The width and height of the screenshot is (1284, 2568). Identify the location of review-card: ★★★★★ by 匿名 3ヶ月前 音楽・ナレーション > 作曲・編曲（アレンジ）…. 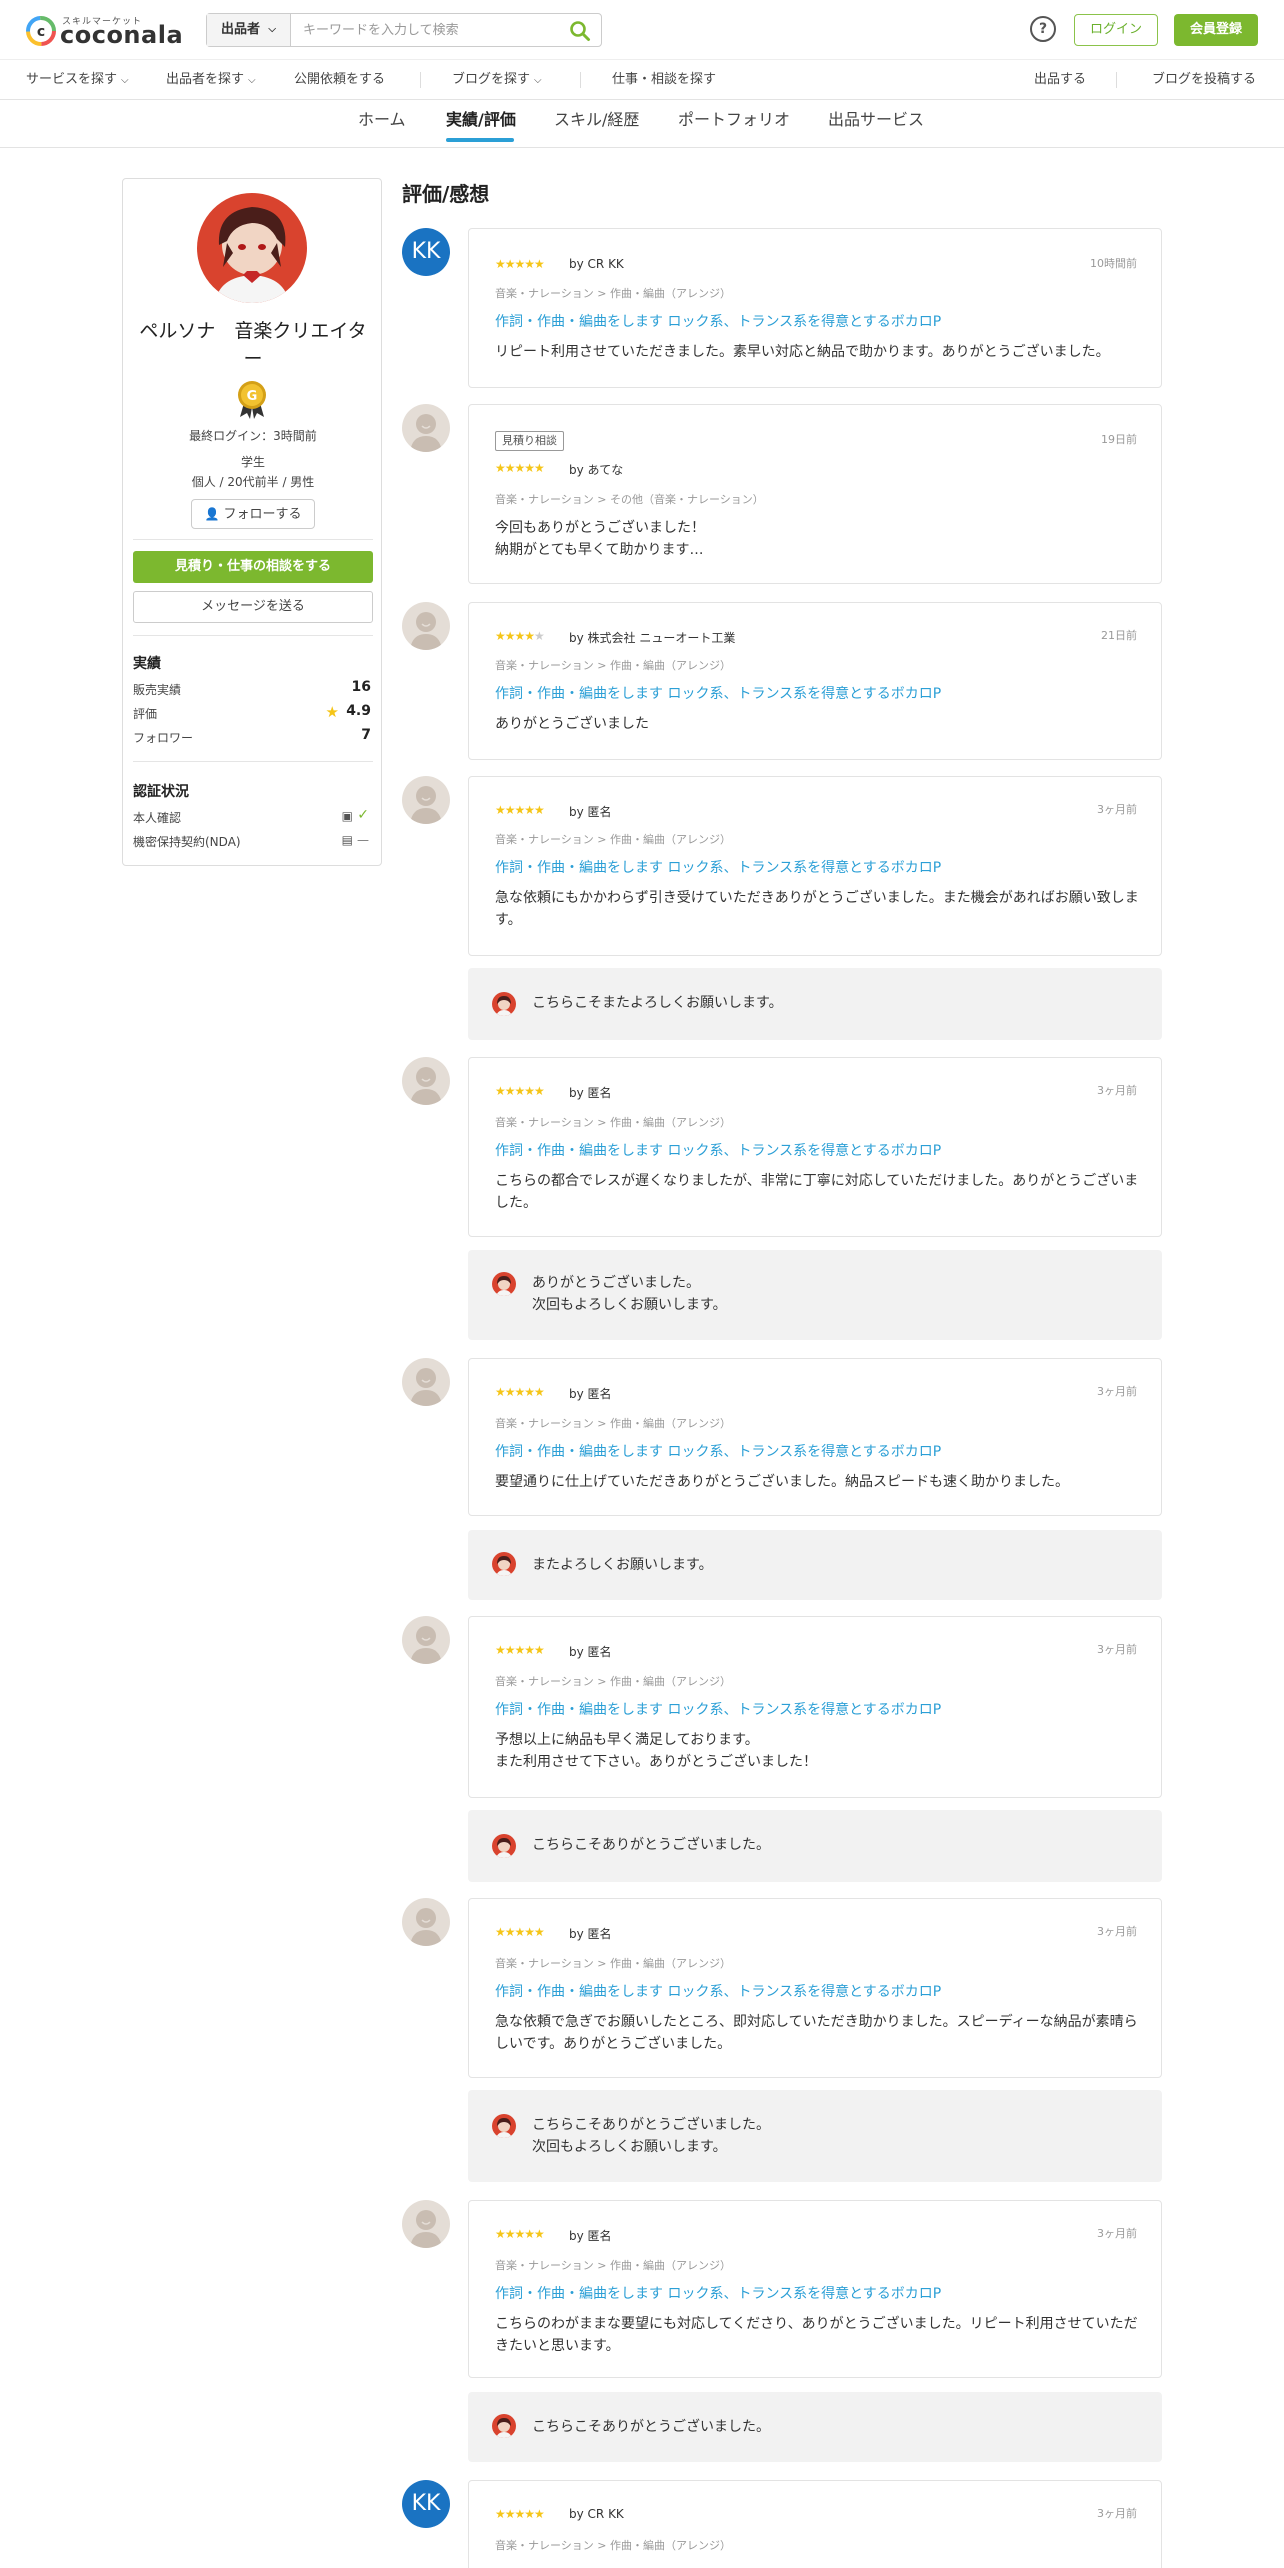
(815, 1147).